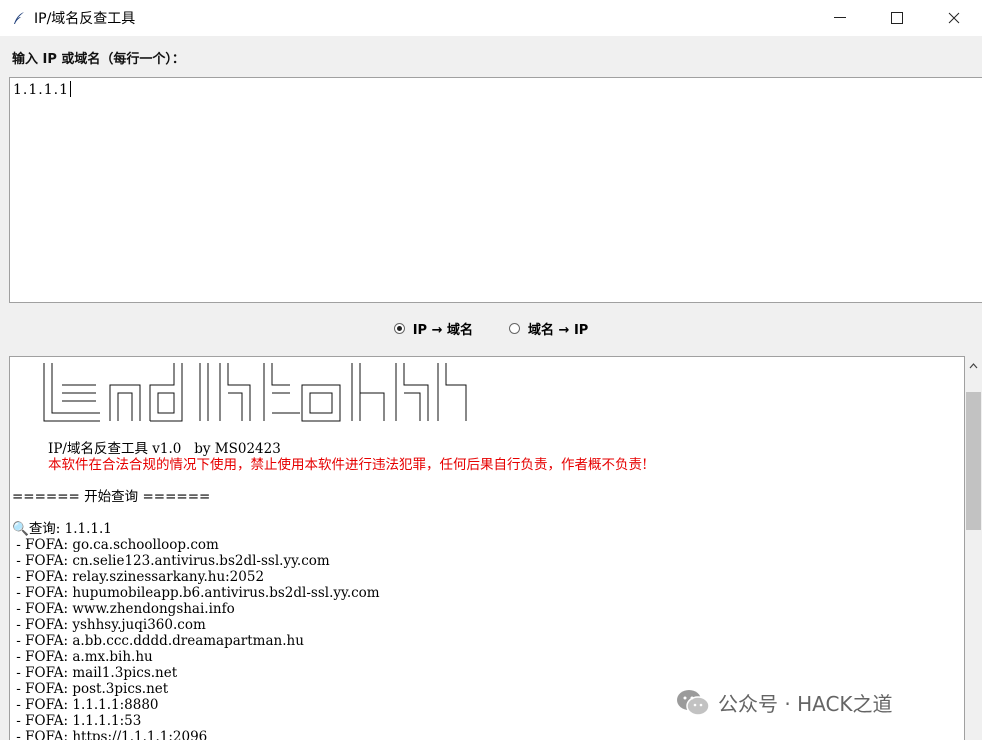  Describe the element at coordinates (164, 449) in the screenshot. I see `output-header-title: IP/域名反查工具 v1.0 by MS02423` at that location.